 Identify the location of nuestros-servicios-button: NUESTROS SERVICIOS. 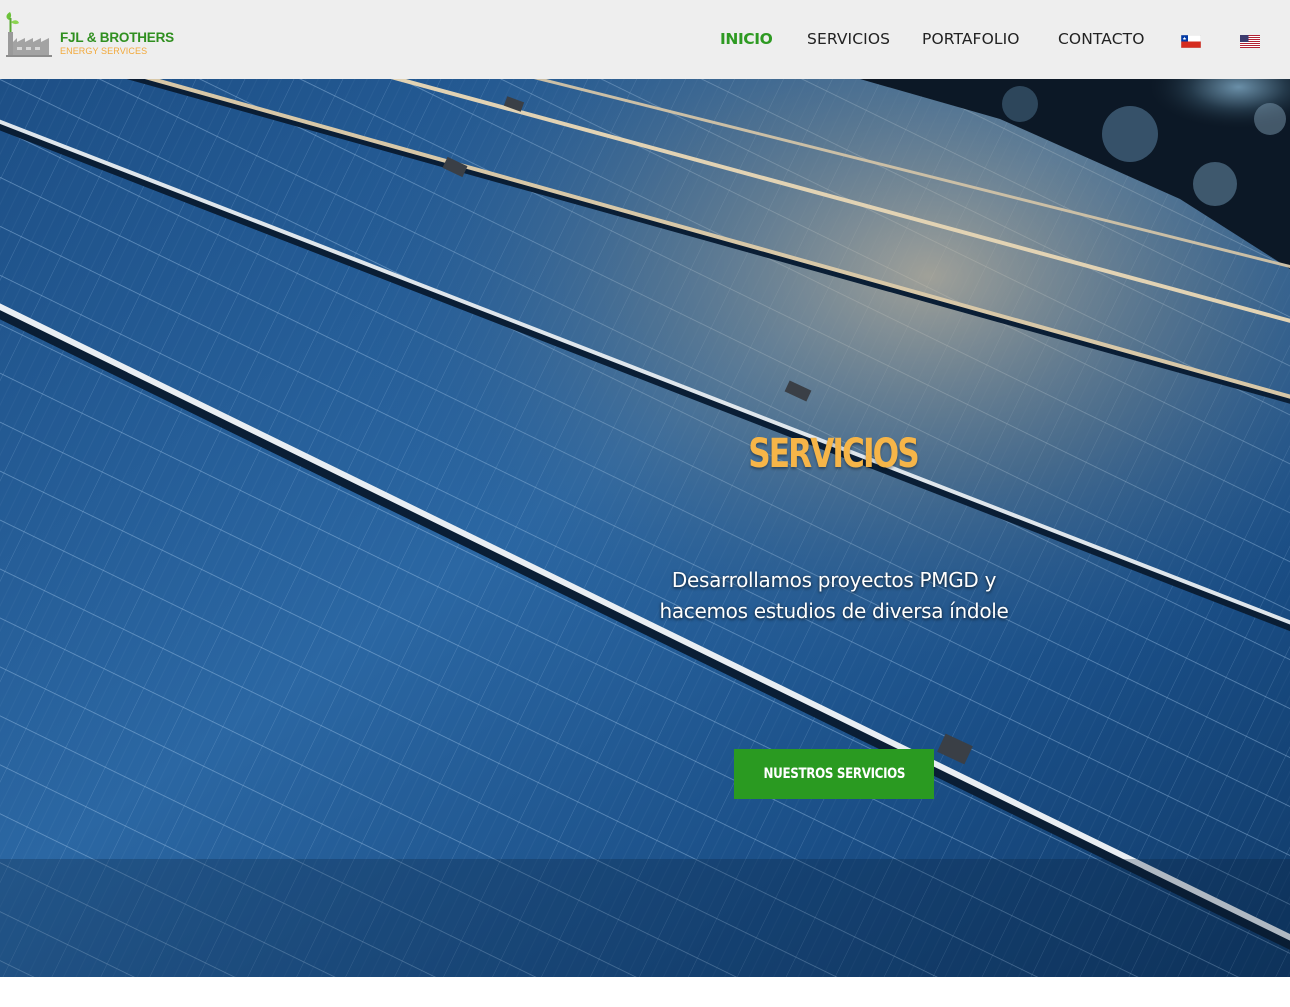
(834, 774).